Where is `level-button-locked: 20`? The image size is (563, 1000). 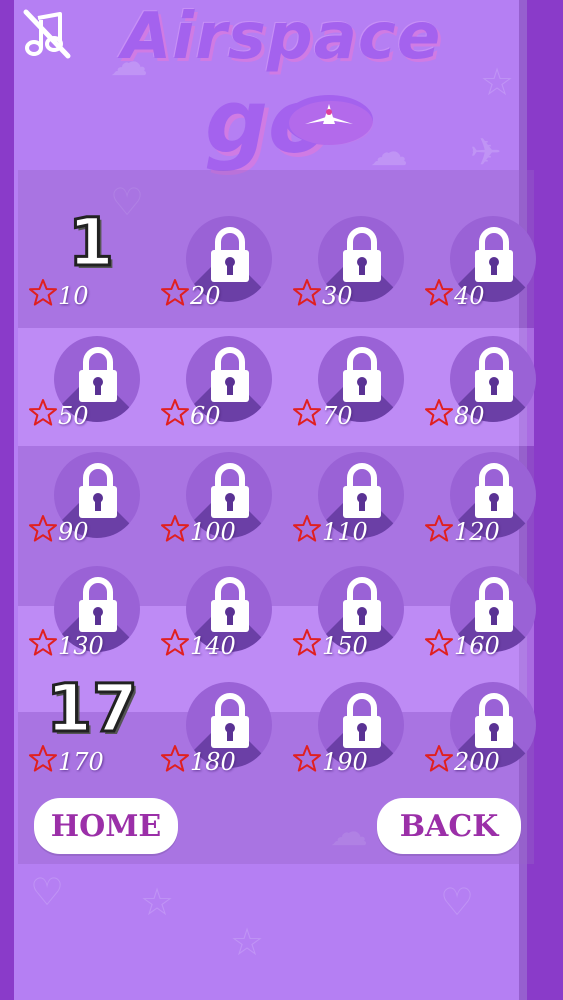 level-button-locked: 20 is located at coordinates (216, 265).